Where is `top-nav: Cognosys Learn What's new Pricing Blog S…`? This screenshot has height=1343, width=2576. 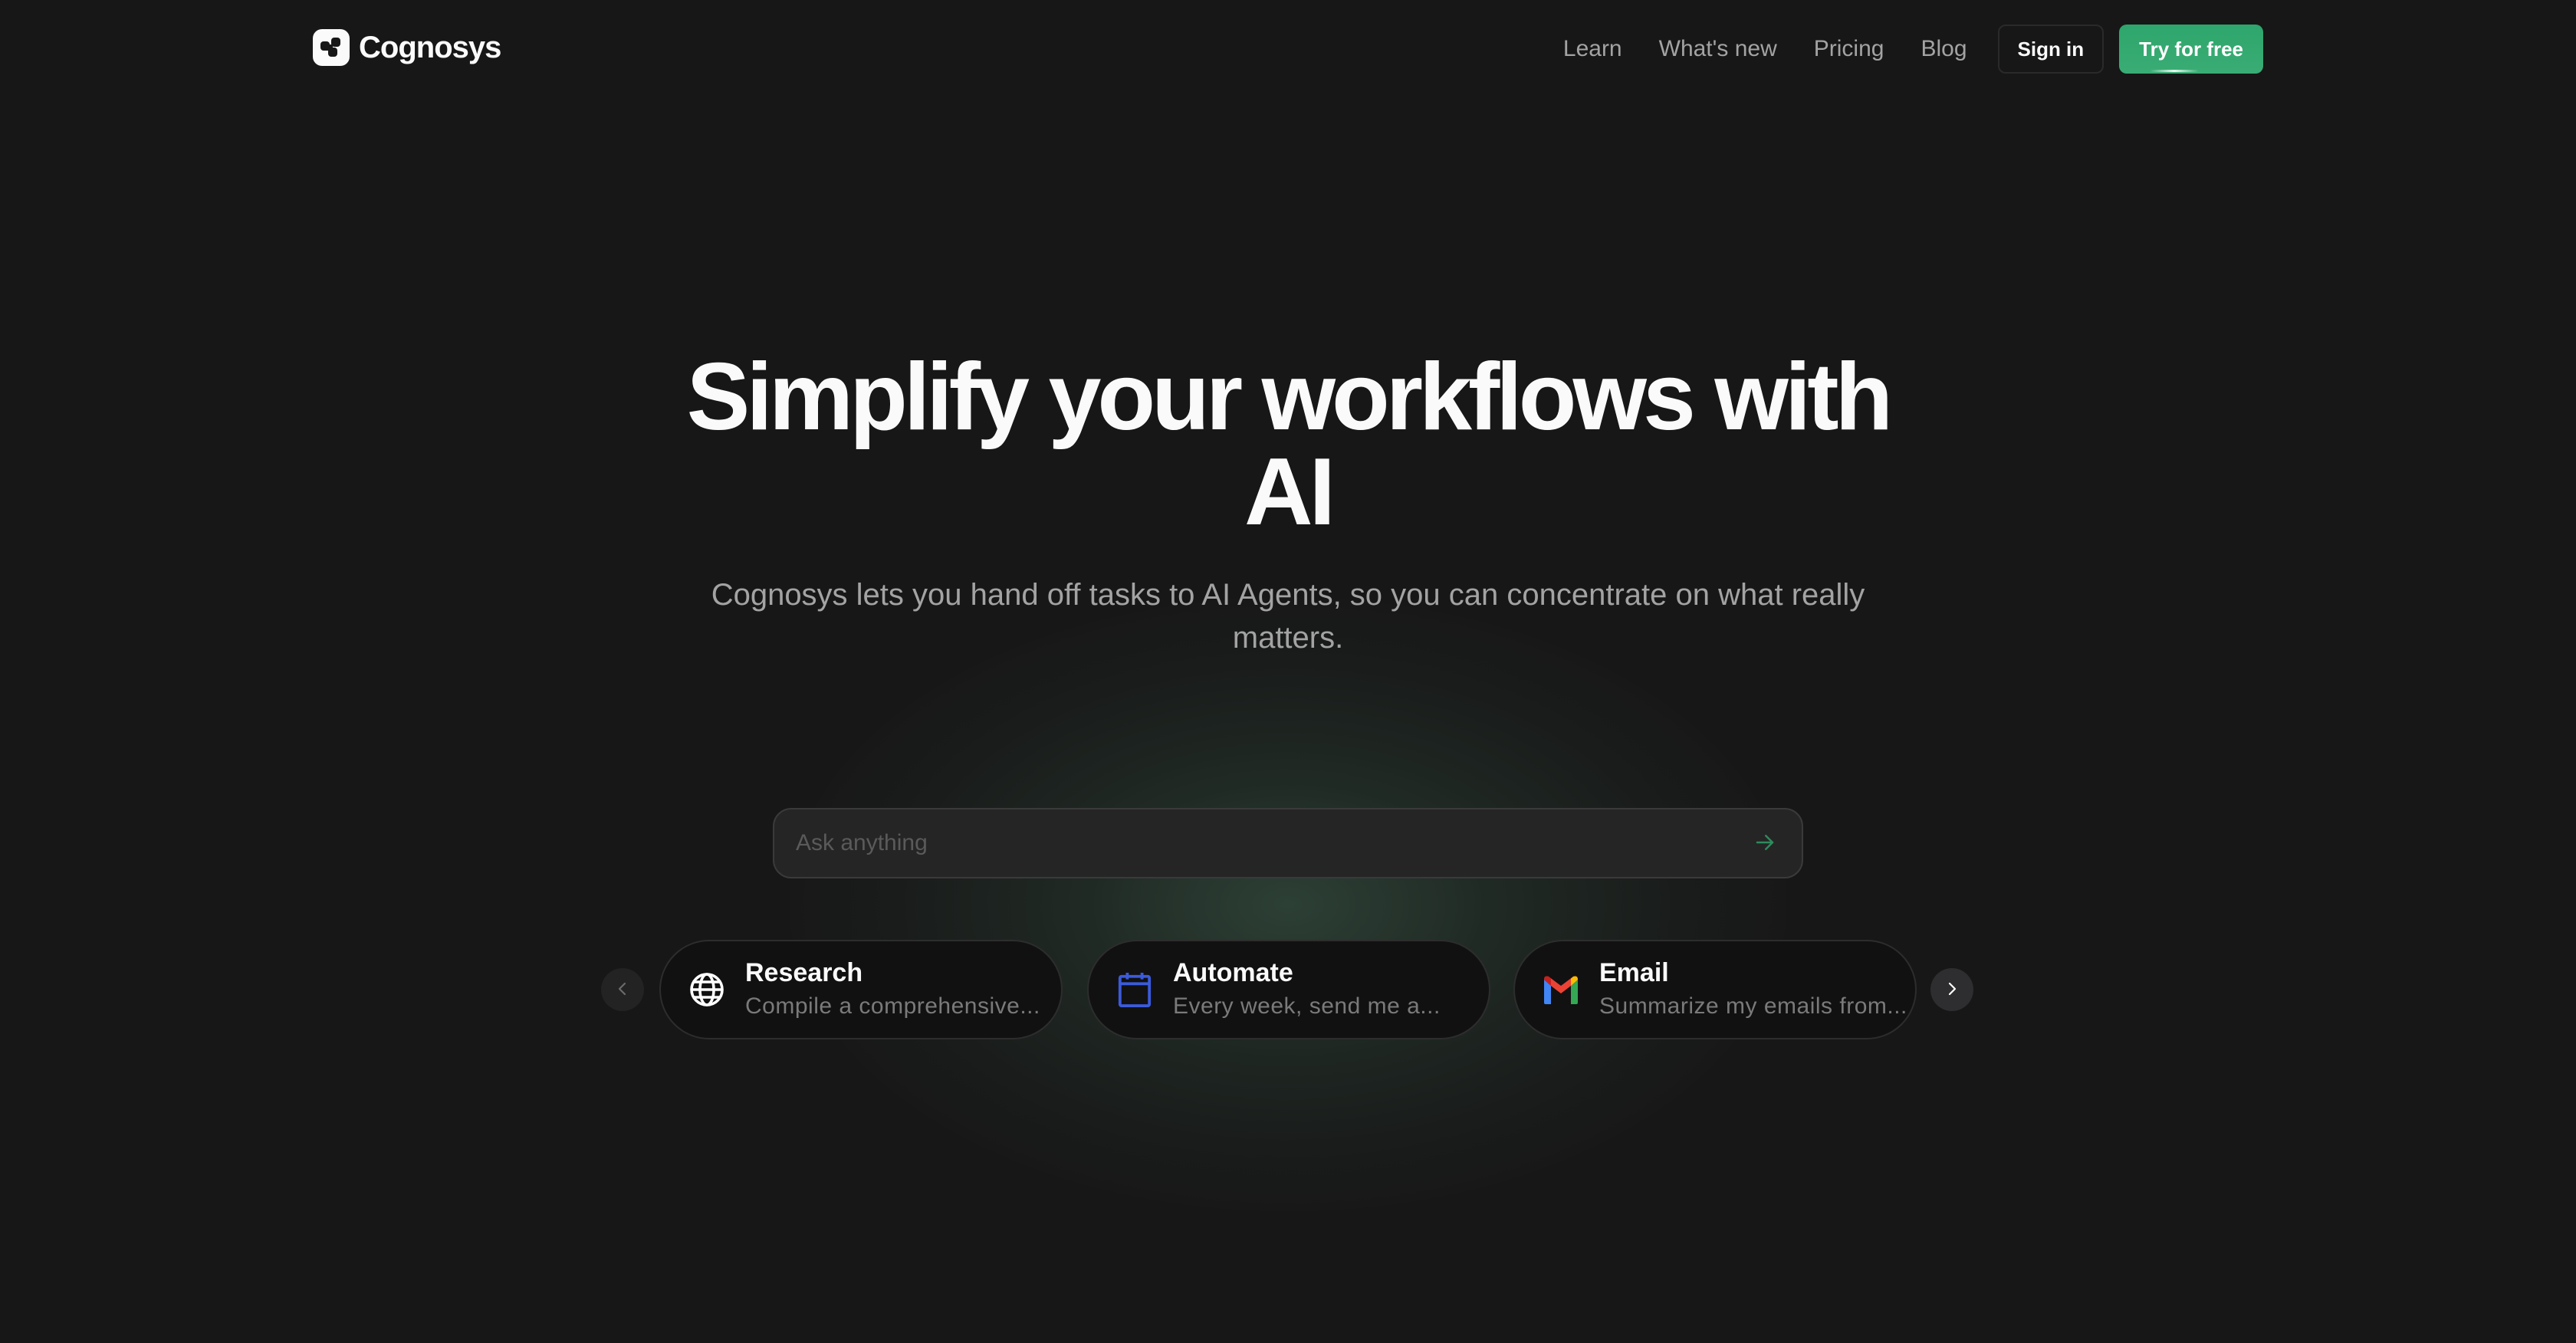 top-nav: Cognosys Learn What's new Pricing Blog S… is located at coordinates (1288, 49).